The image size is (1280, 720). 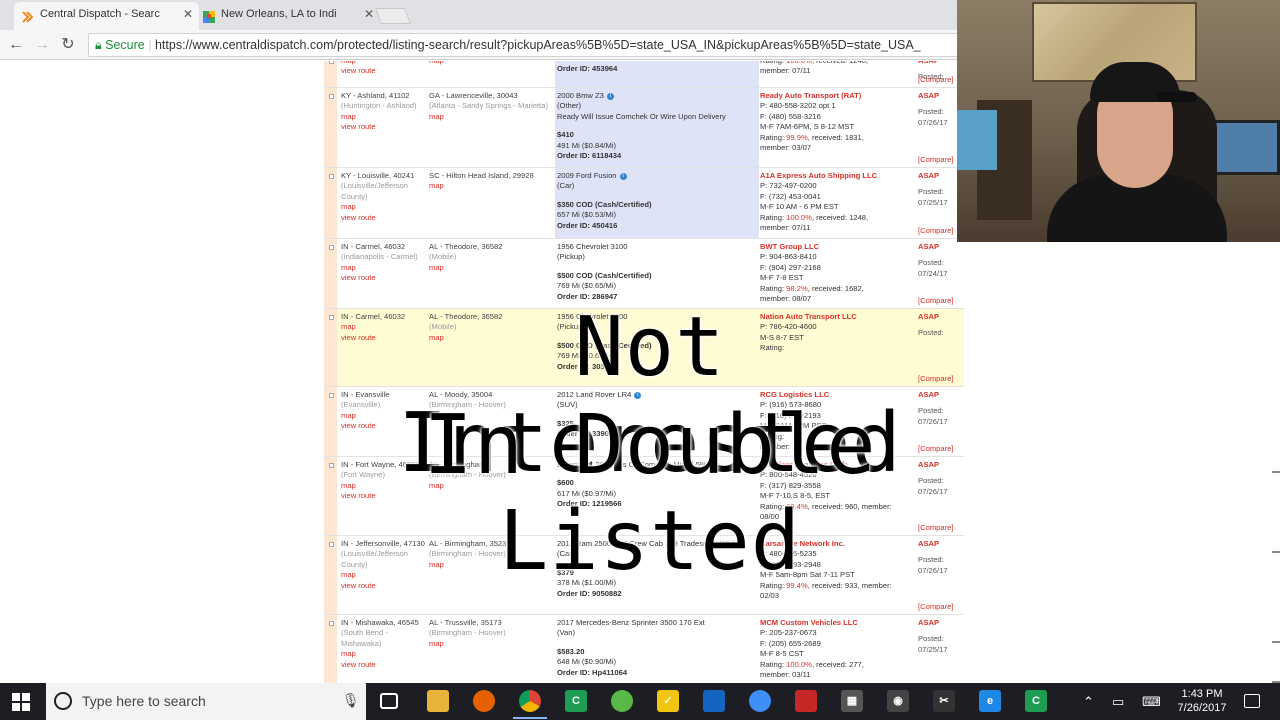 I want to click on origin-region: (Louisville/Jefferson County), so click(x=374, y=191).